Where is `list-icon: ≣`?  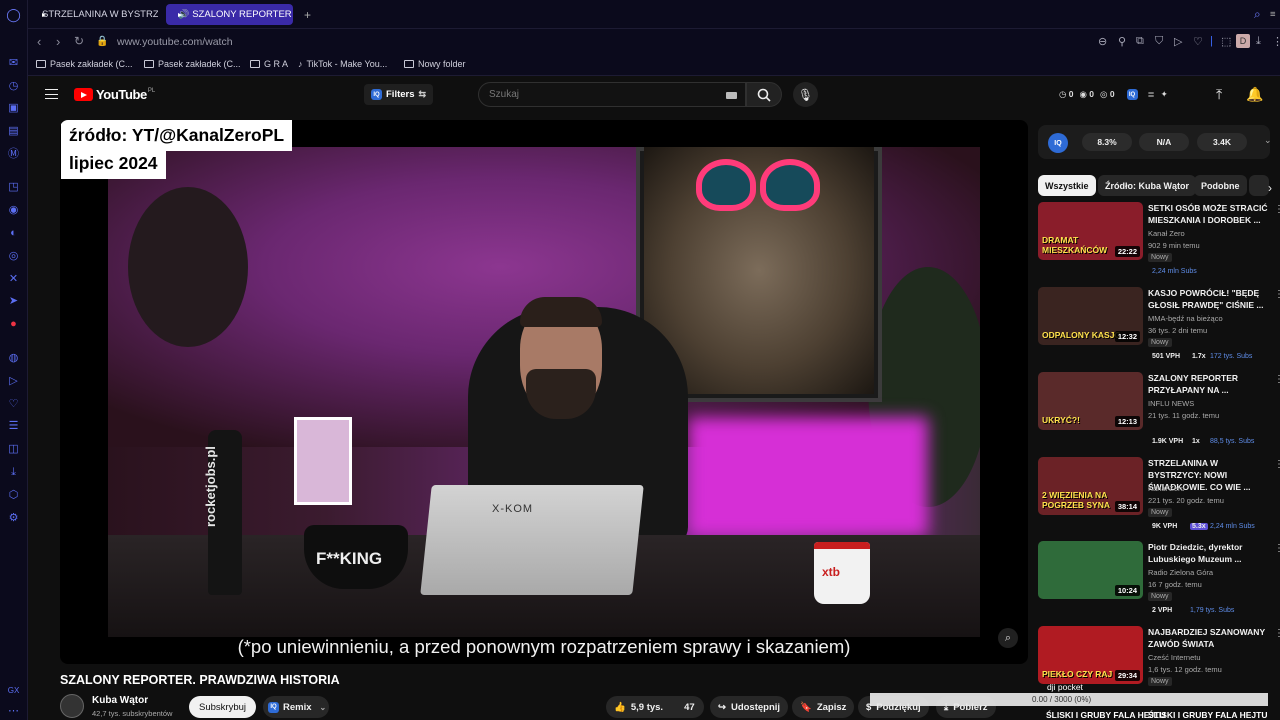 list-icon: ≣ is located at coordinates (1151, 94).